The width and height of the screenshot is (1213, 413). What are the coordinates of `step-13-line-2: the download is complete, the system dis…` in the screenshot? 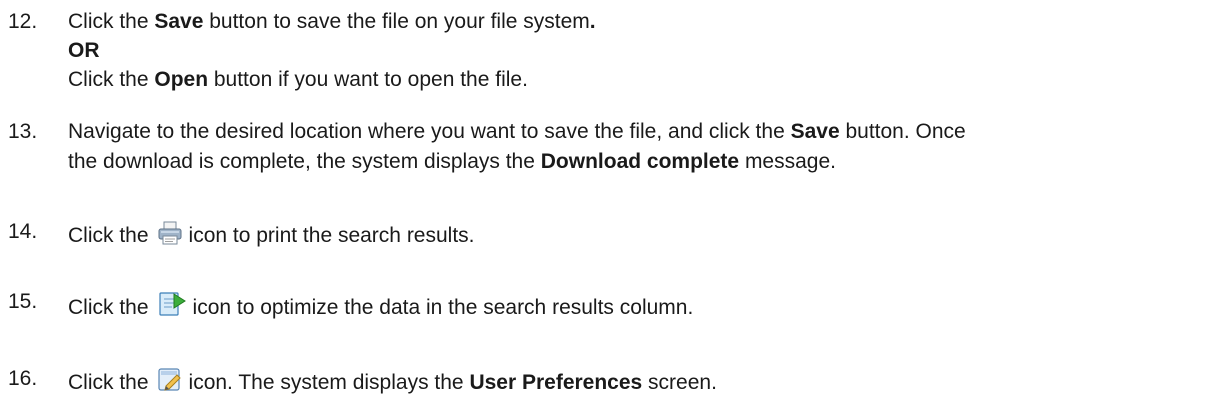 It's located at (452, 161).